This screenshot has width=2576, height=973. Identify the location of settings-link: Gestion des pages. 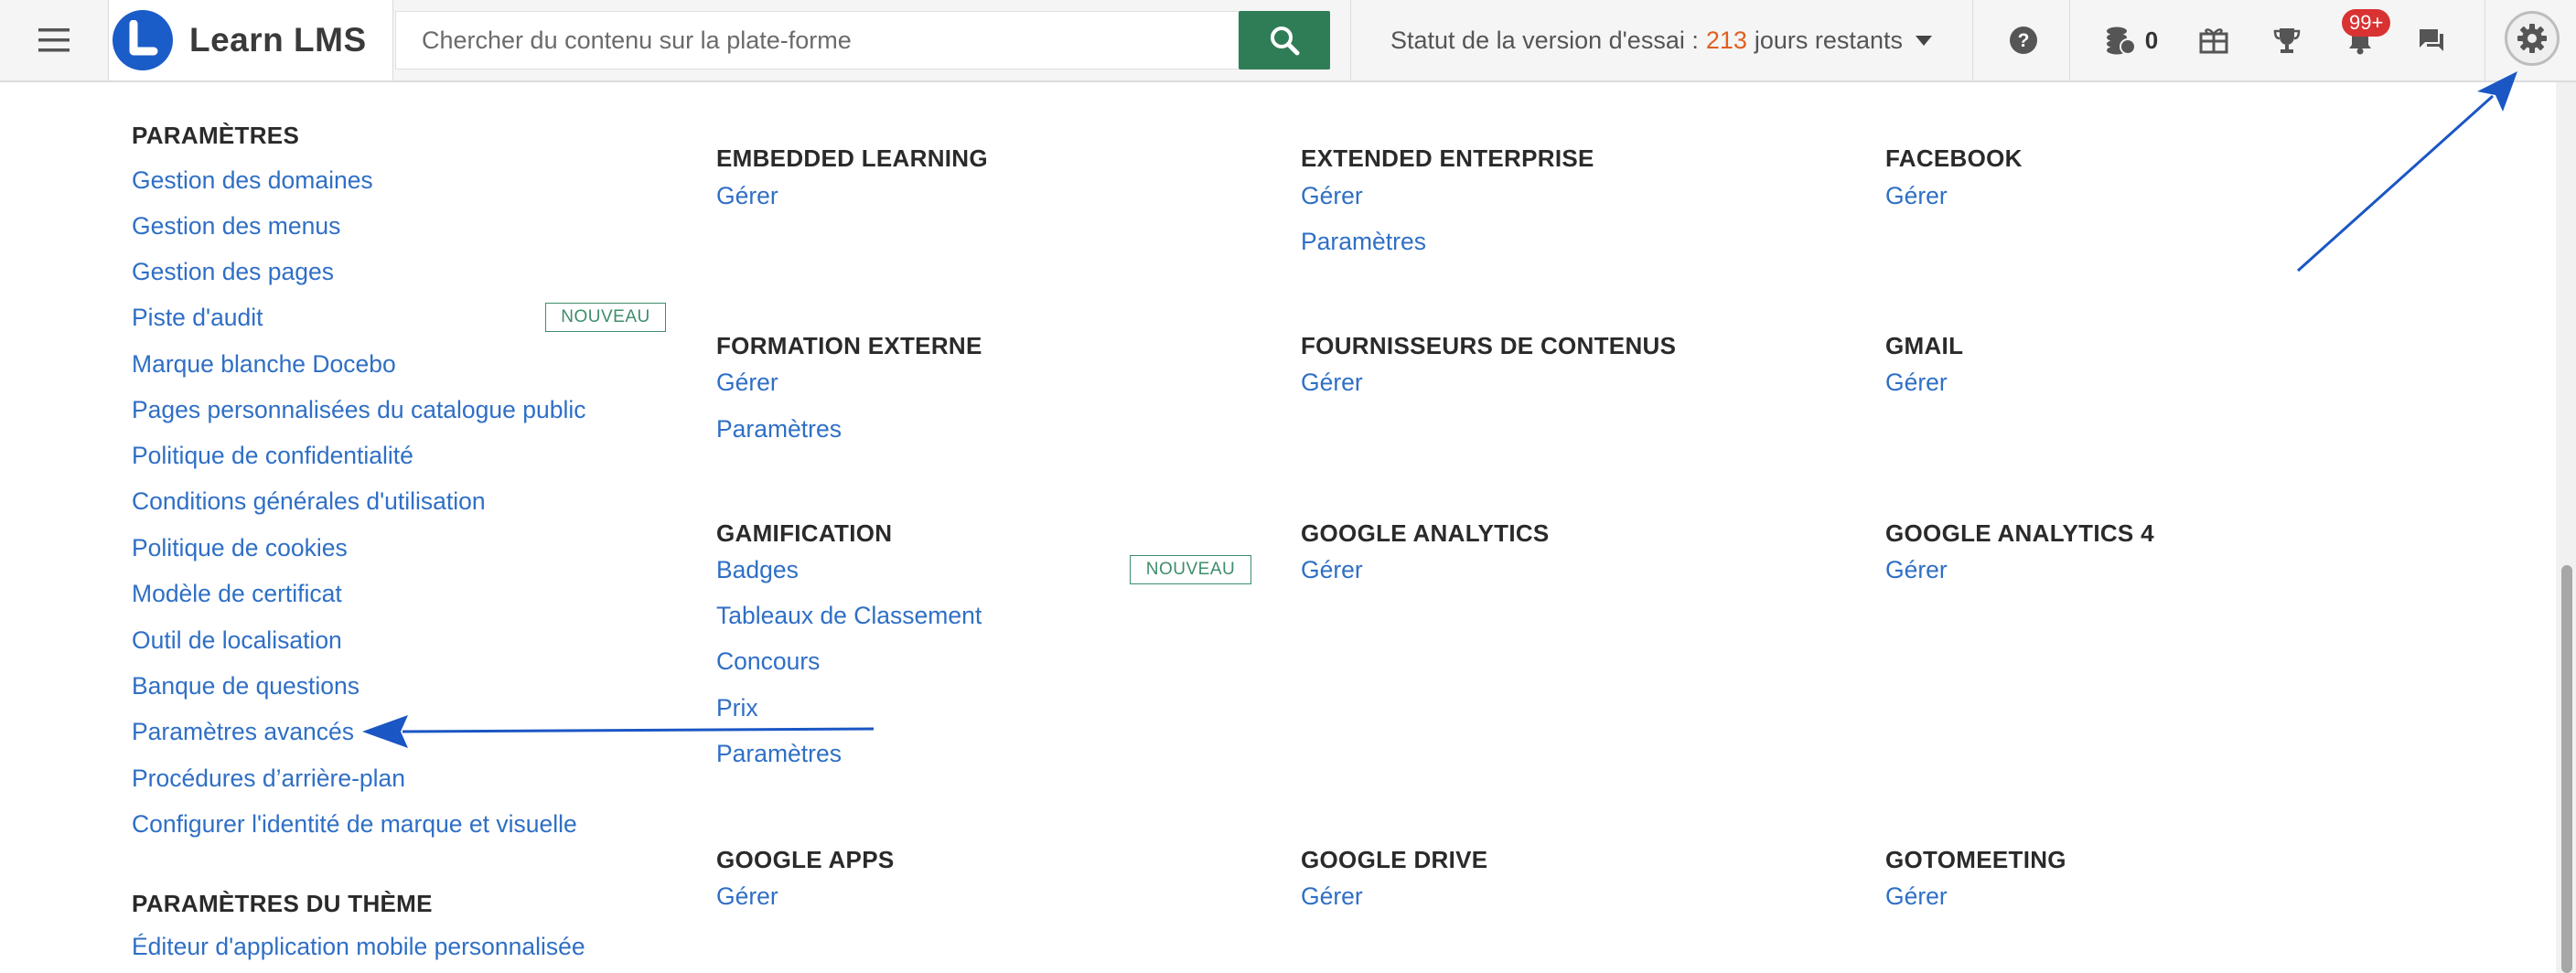
(233, 272).